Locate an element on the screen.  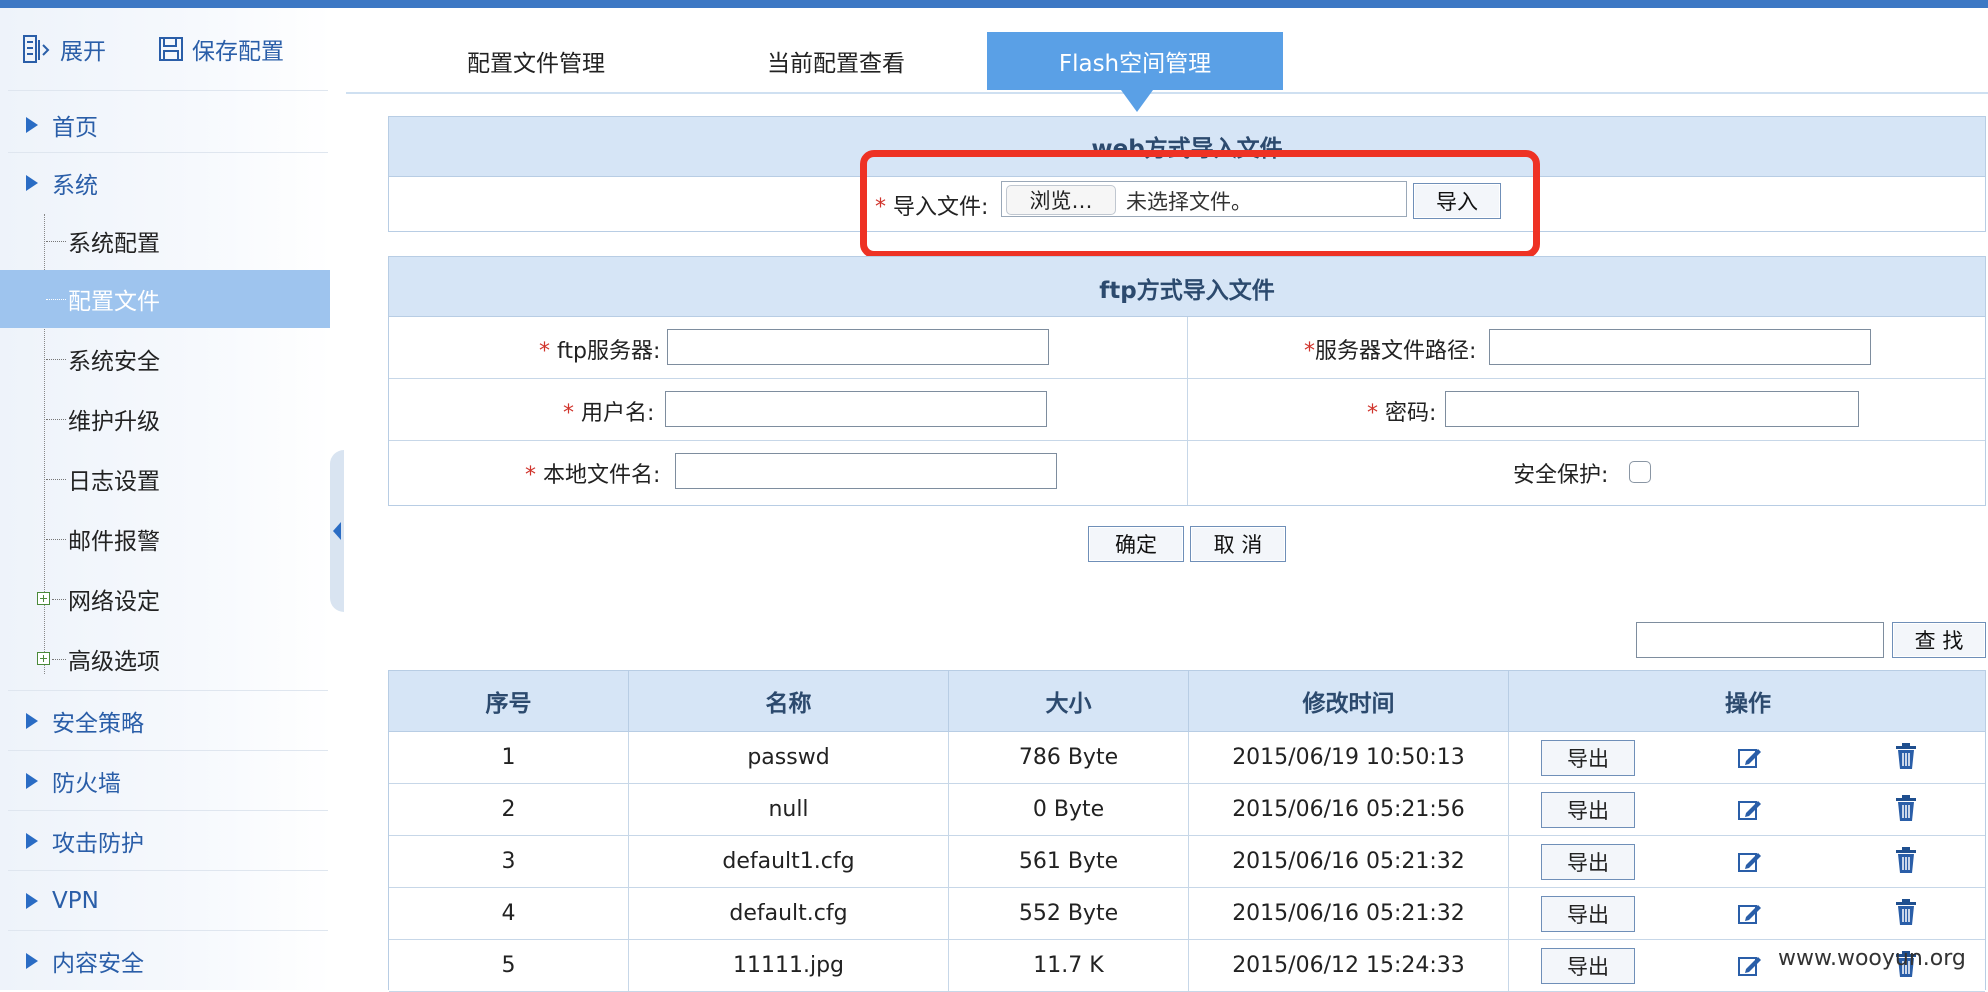
watermark: www.wooyun.org is located at coordinates (1872, 958).